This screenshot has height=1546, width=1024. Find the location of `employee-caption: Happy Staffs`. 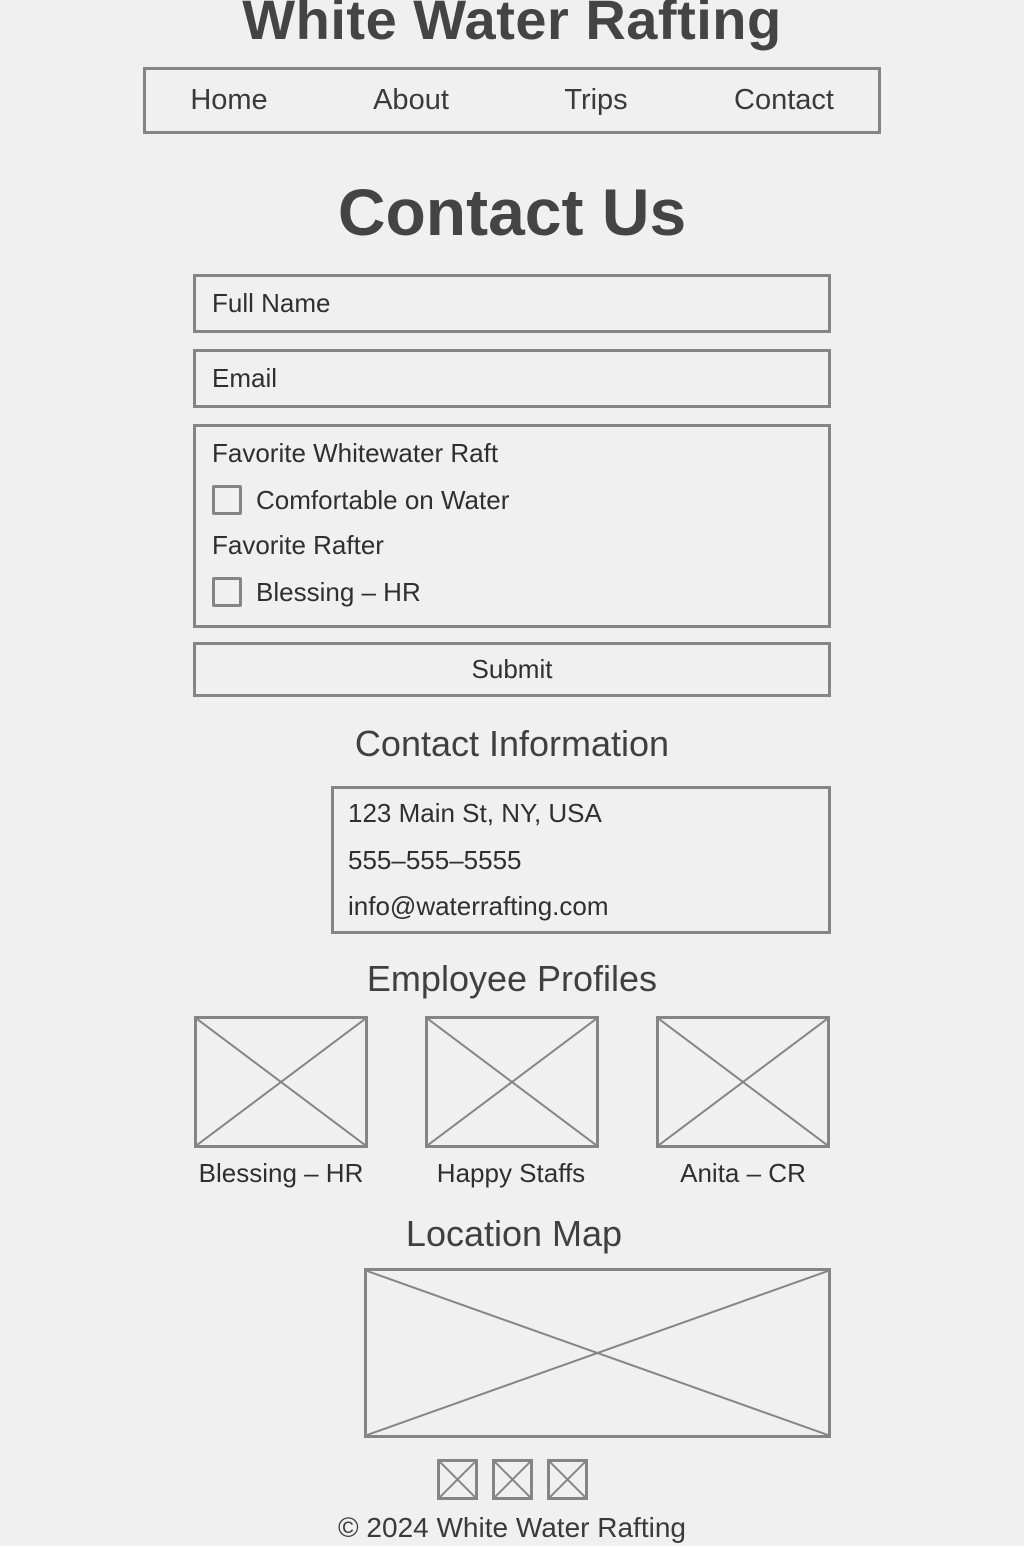

employee-caption: Happy Staffs is located at coordinates (511, 1173).